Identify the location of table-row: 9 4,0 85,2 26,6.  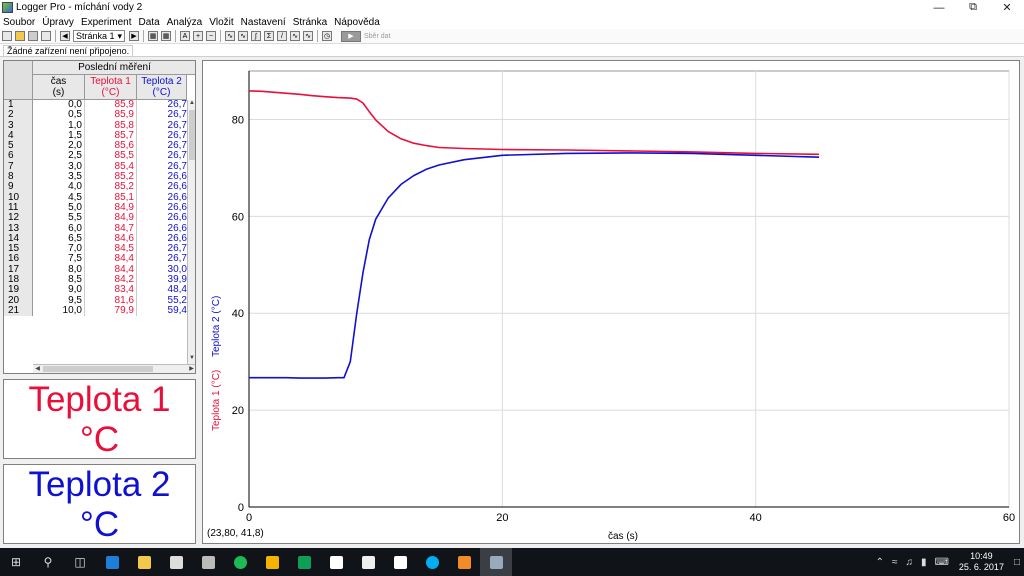
(95, 187).